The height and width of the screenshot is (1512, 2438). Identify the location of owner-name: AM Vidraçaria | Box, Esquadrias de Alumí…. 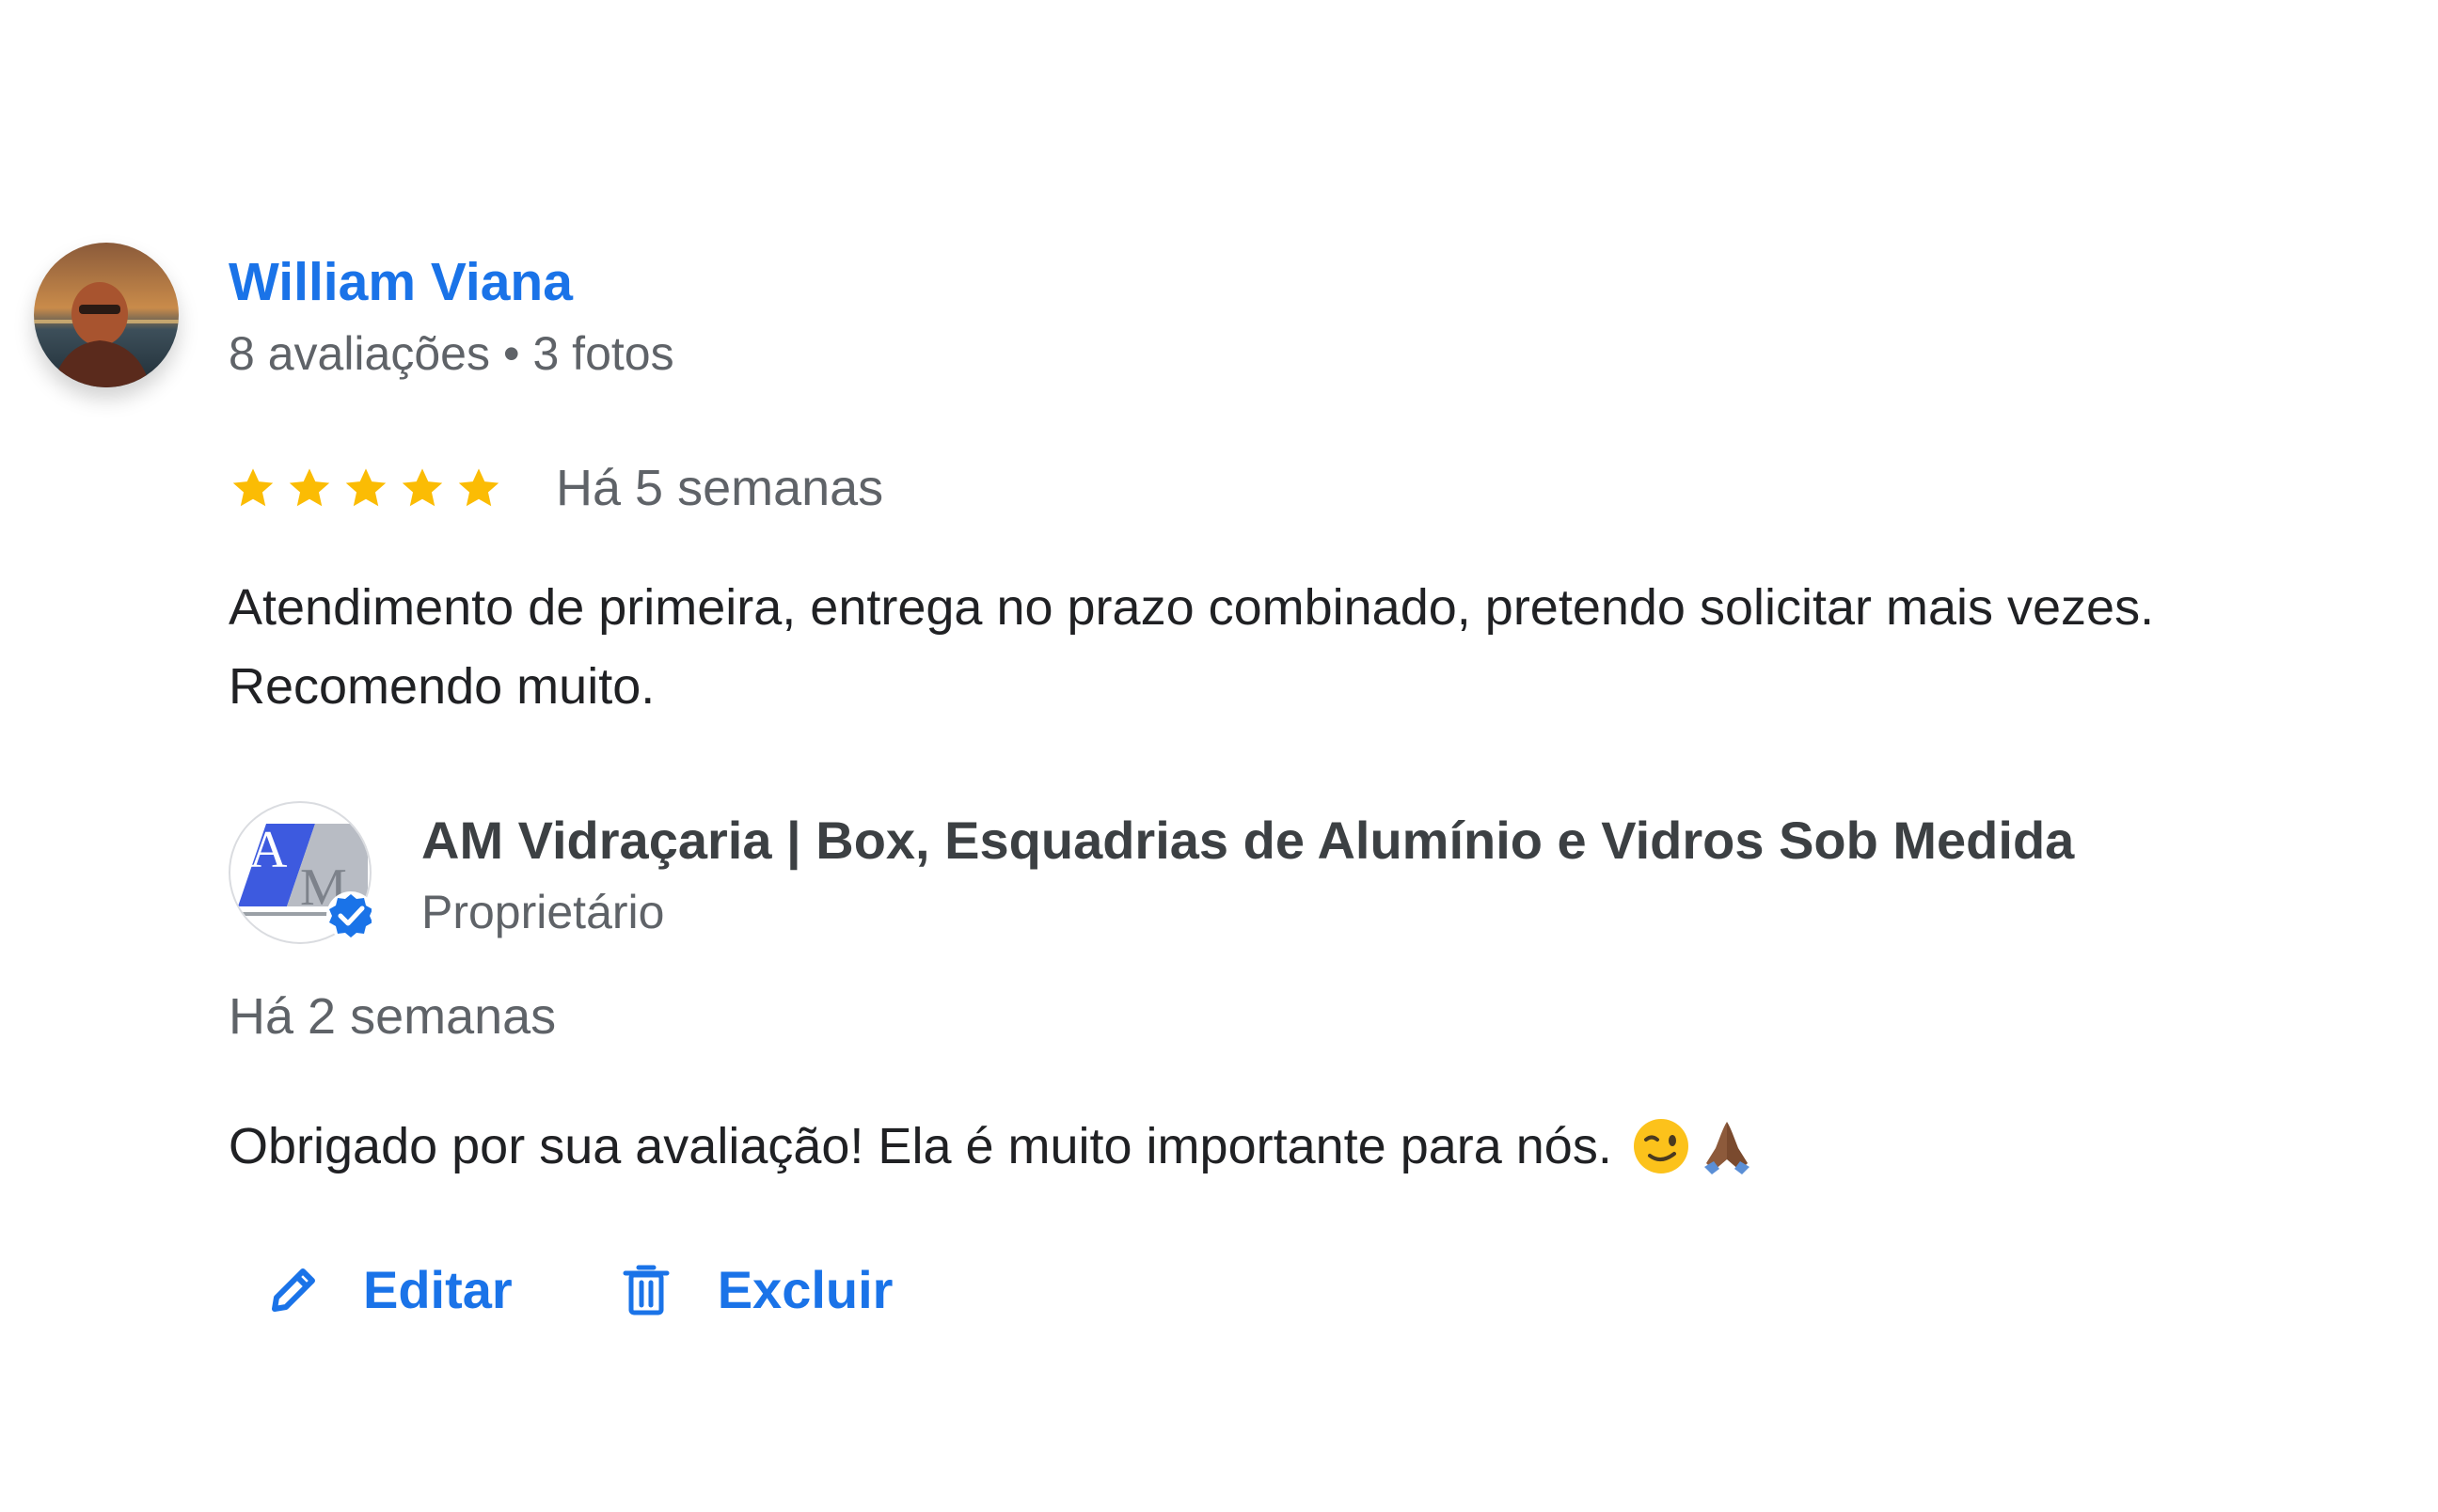
(1248, 841).